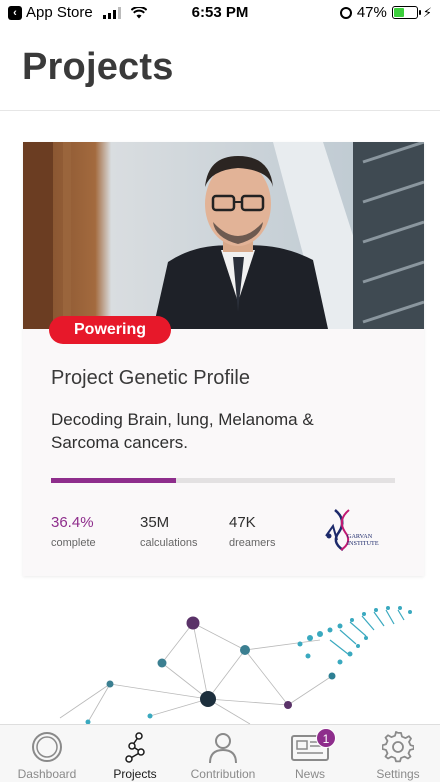  What do you see at coordinates (242, 522) in the screenshot?
I see `stat-dreamers-value: 47K` at bounding box center [242, 522].